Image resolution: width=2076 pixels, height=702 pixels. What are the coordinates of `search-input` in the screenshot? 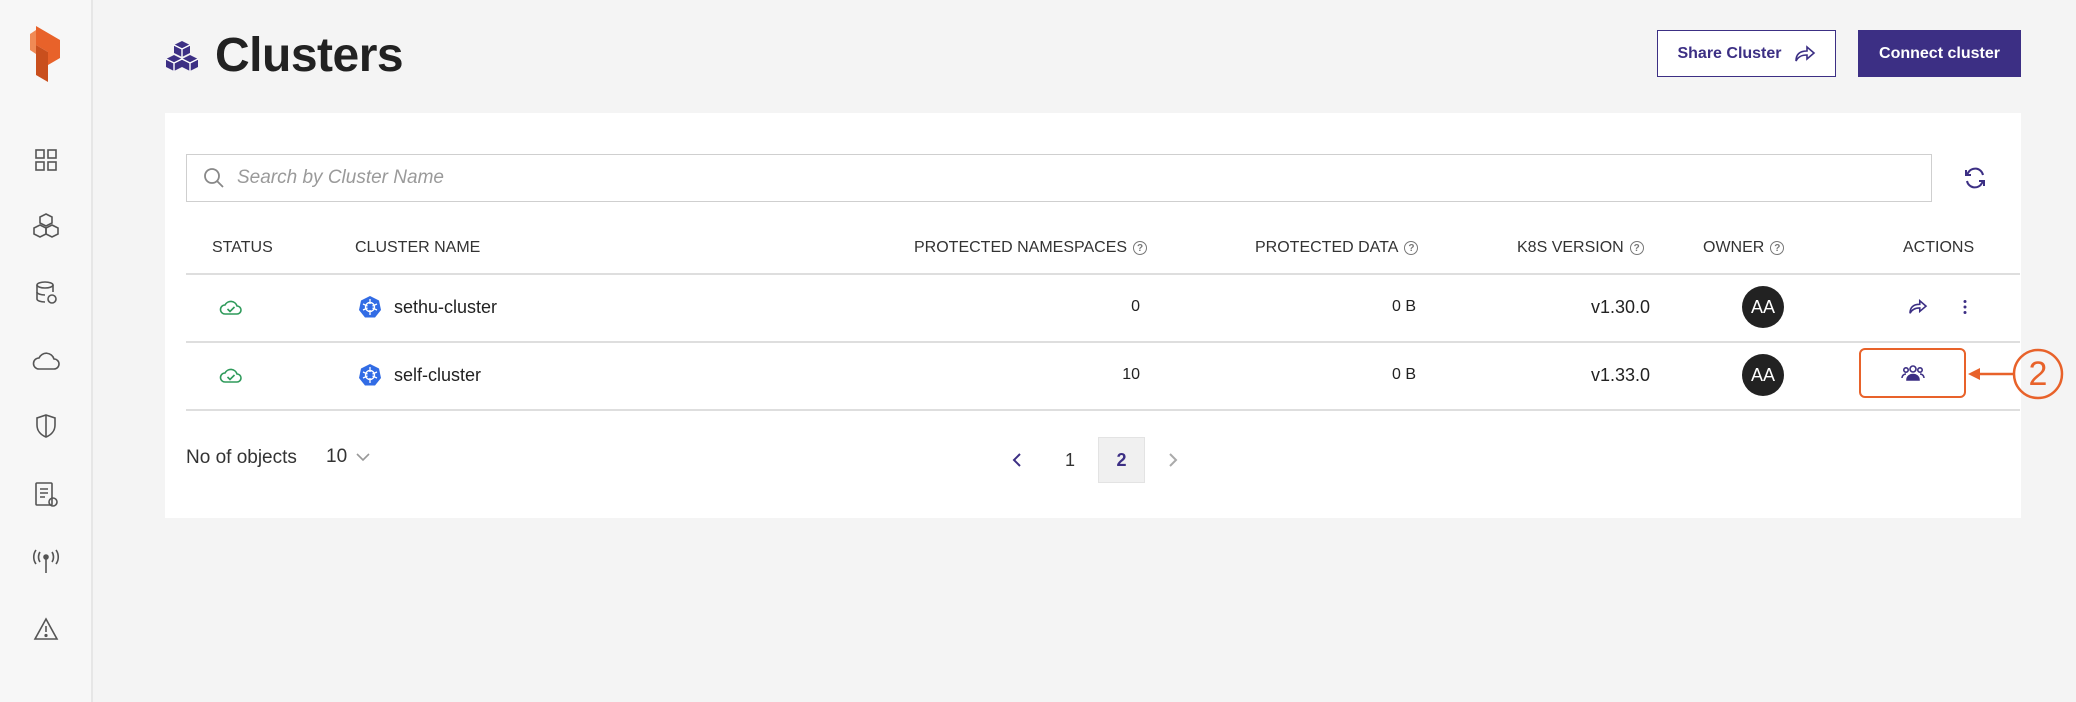 It's located at (1062, 178).